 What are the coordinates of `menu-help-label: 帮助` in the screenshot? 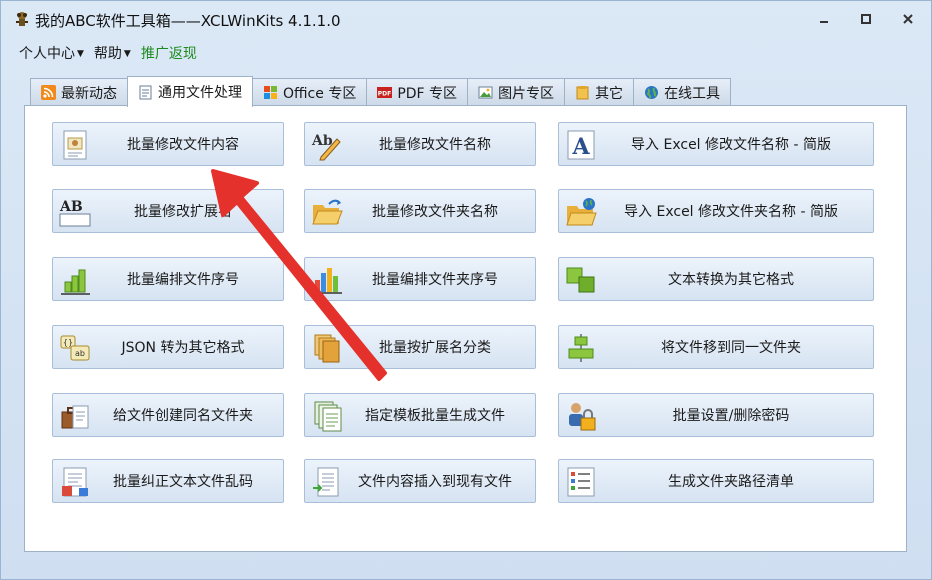 It's located at (107, 54).